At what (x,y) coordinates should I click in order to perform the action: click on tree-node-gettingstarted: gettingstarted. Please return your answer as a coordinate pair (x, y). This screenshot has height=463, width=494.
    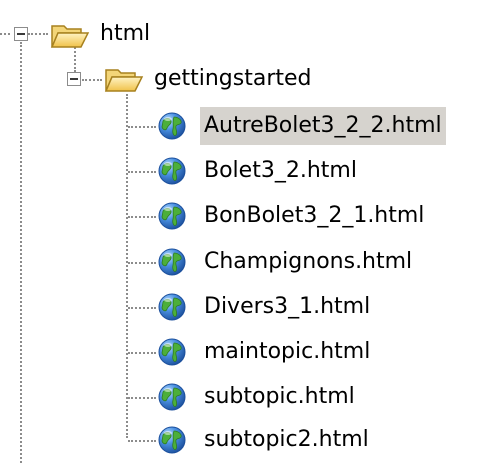
    Looking at the image, I should click on (233, 79).